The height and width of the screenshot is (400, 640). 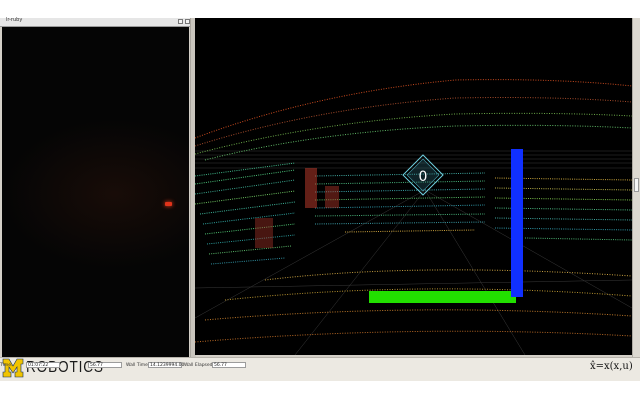 I want to click on wall-time-field: 14.1239994.00, so click(x=166, y=365).